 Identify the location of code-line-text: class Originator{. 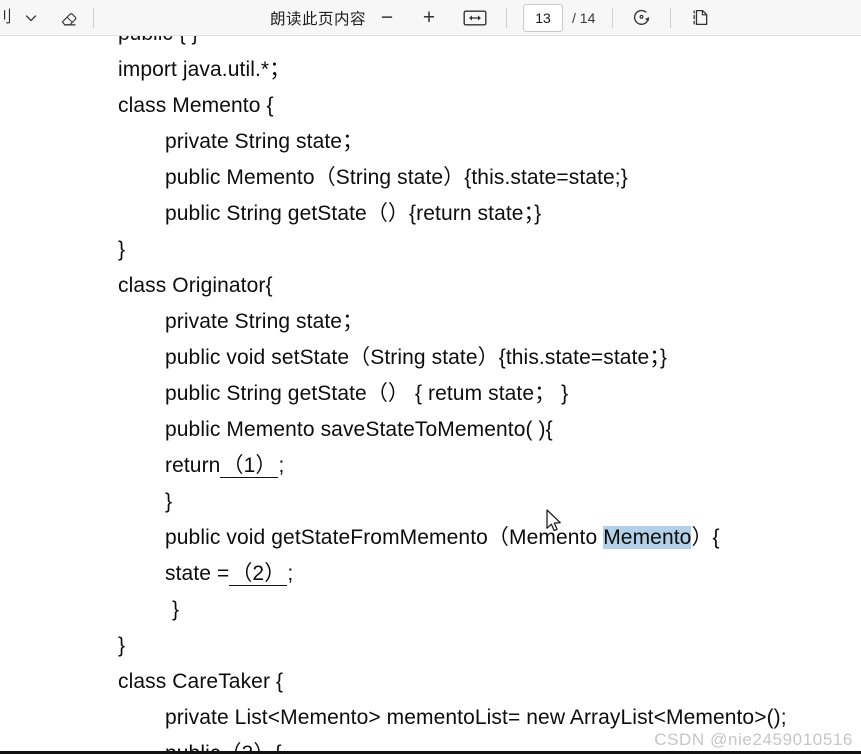
(195, 285).